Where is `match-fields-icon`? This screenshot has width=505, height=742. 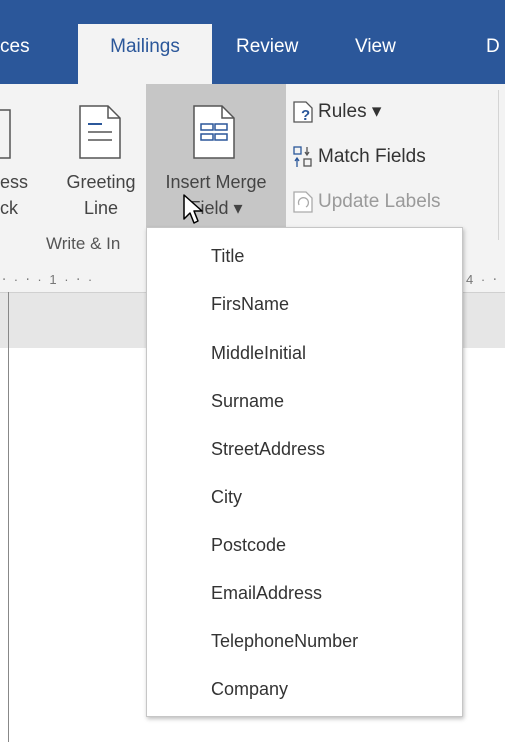
match-fields-icon is located at coordinates (302, 156).